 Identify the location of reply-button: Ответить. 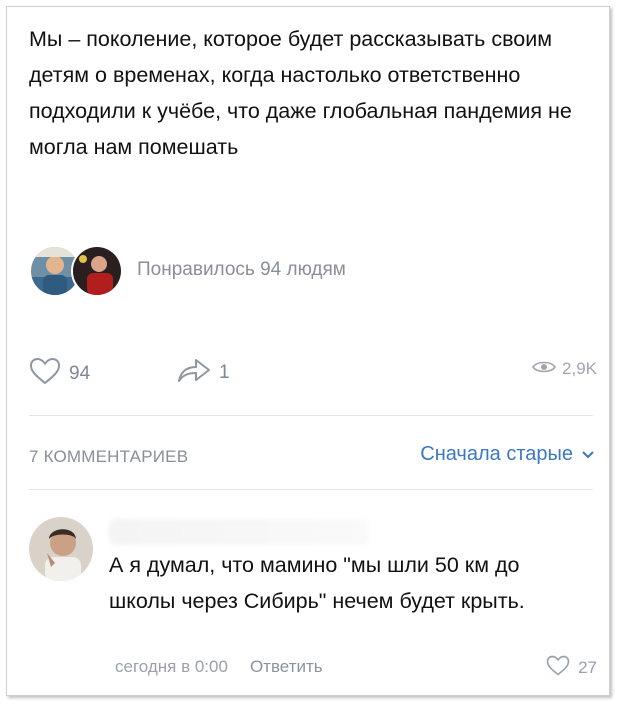
(286, 667).